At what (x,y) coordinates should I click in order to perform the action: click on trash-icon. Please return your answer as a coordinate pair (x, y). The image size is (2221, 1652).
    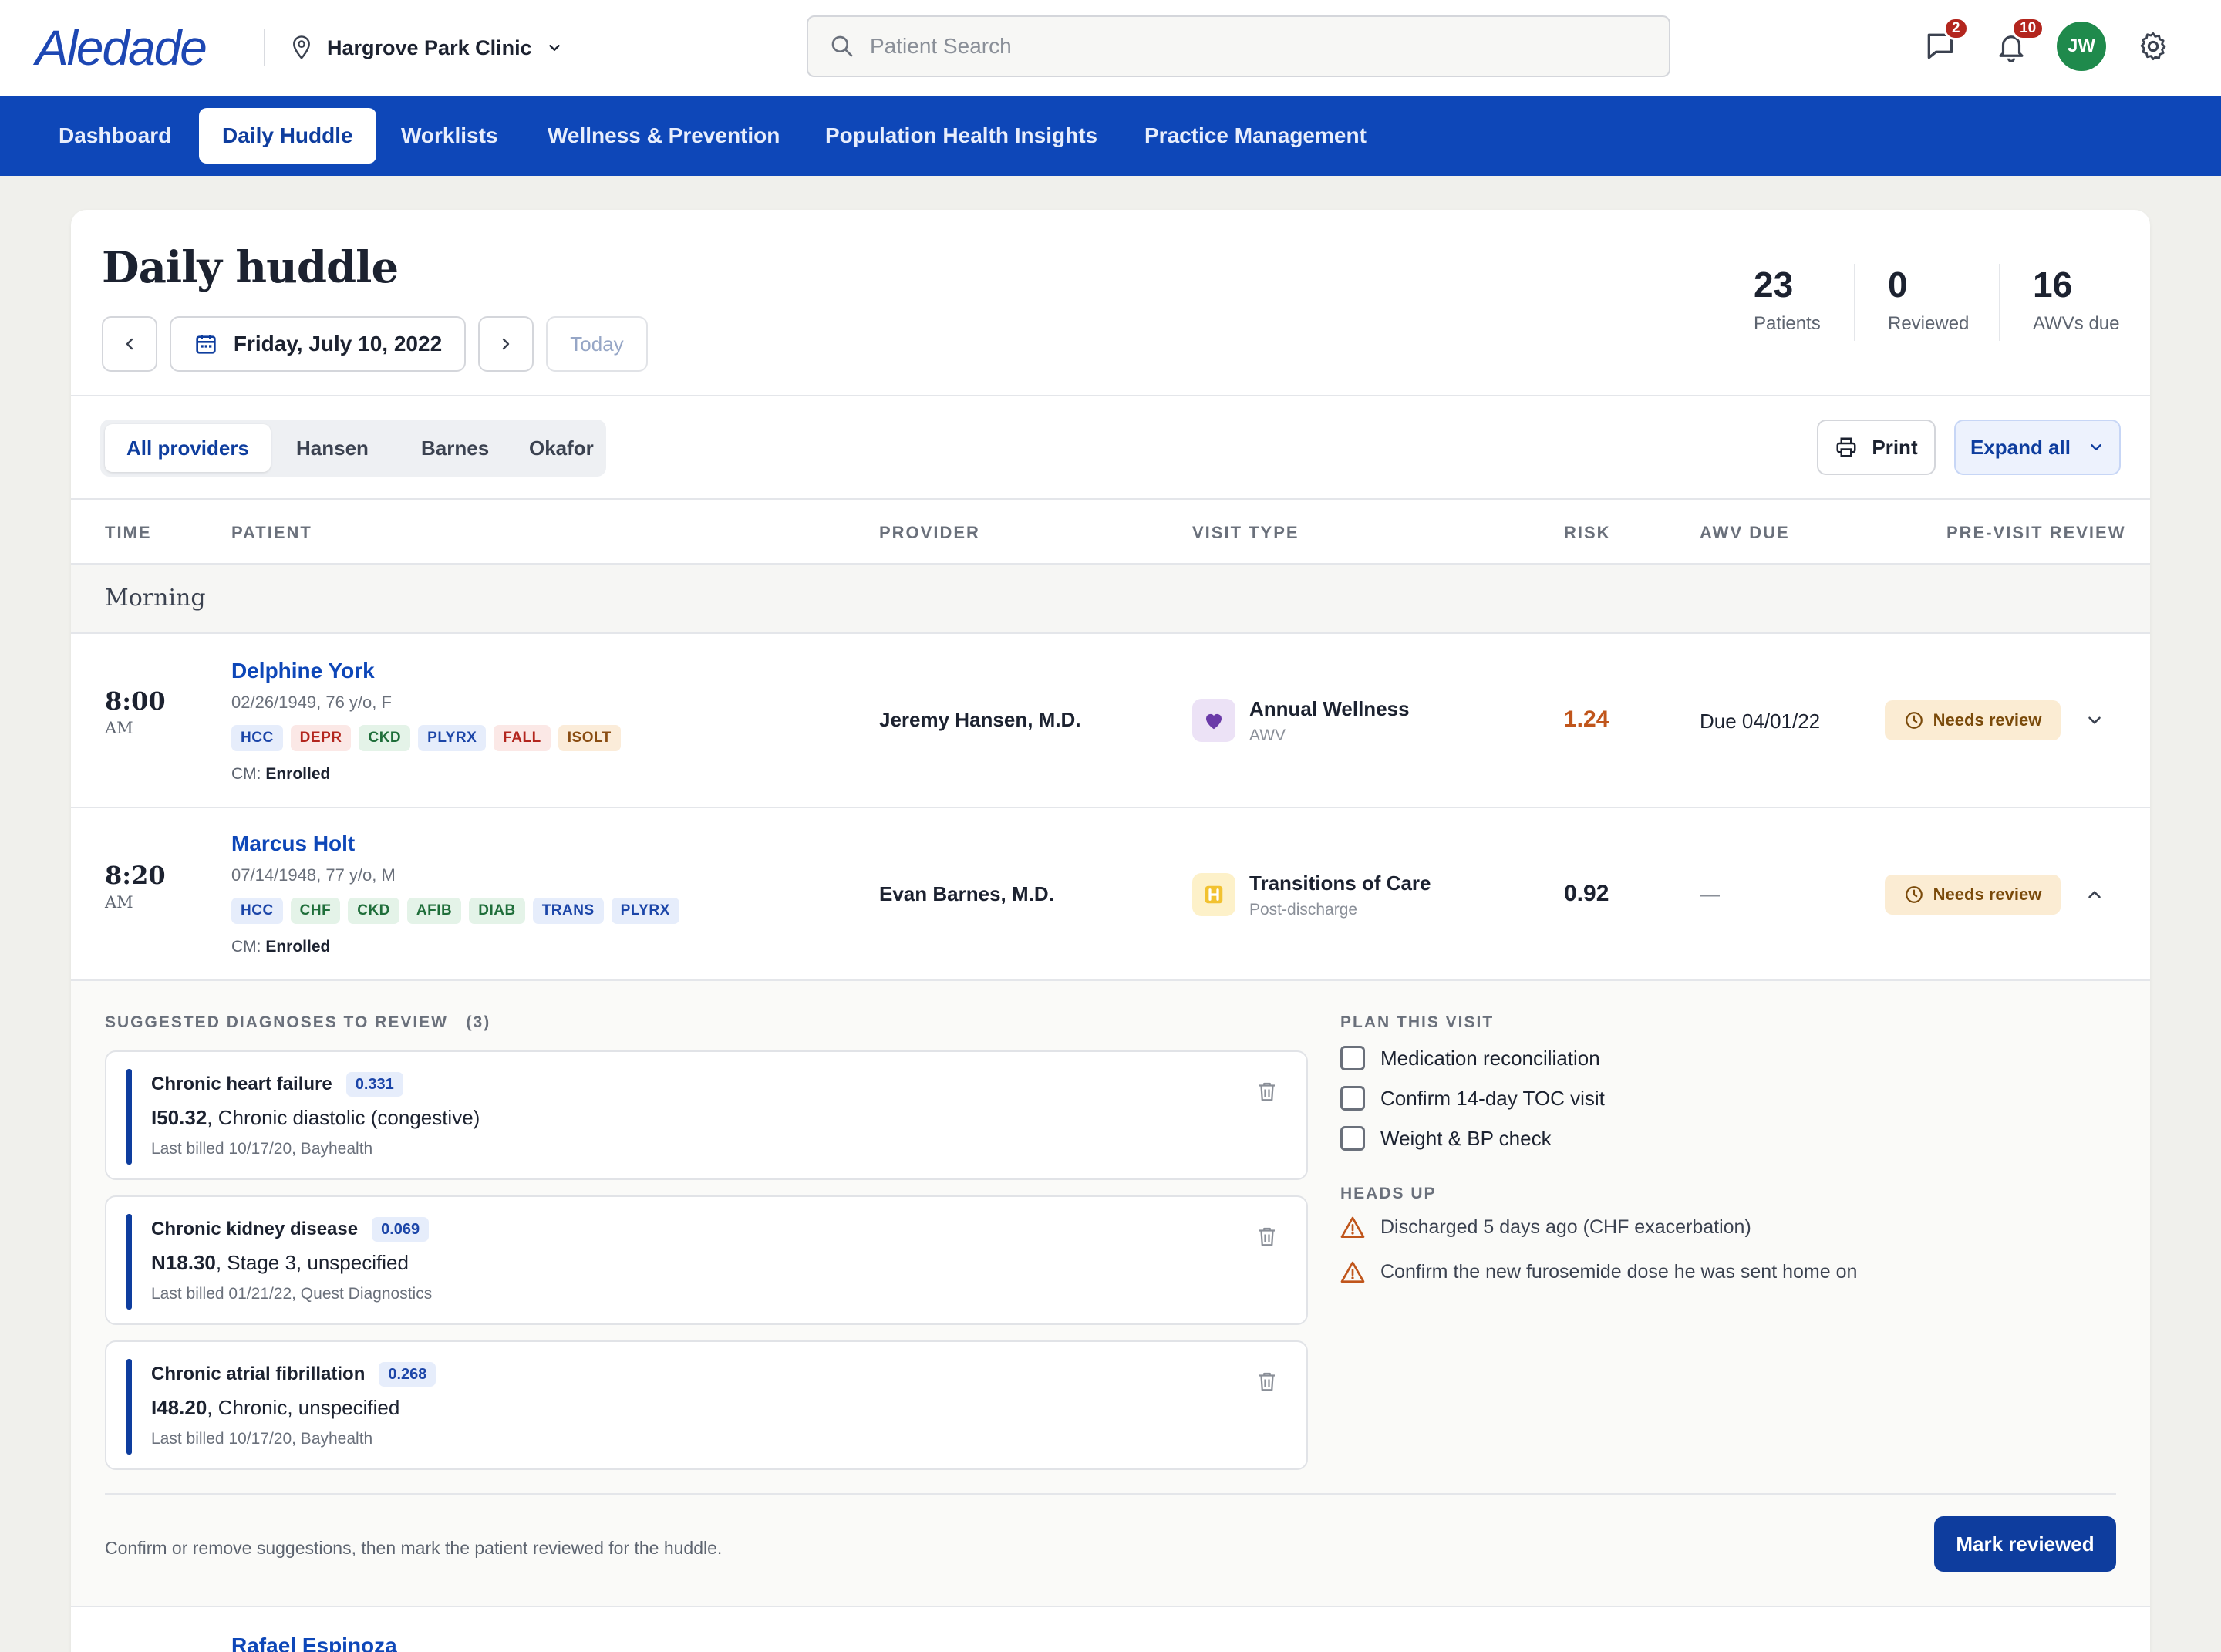
    Looking at the image, I should click on (1267, 1091).